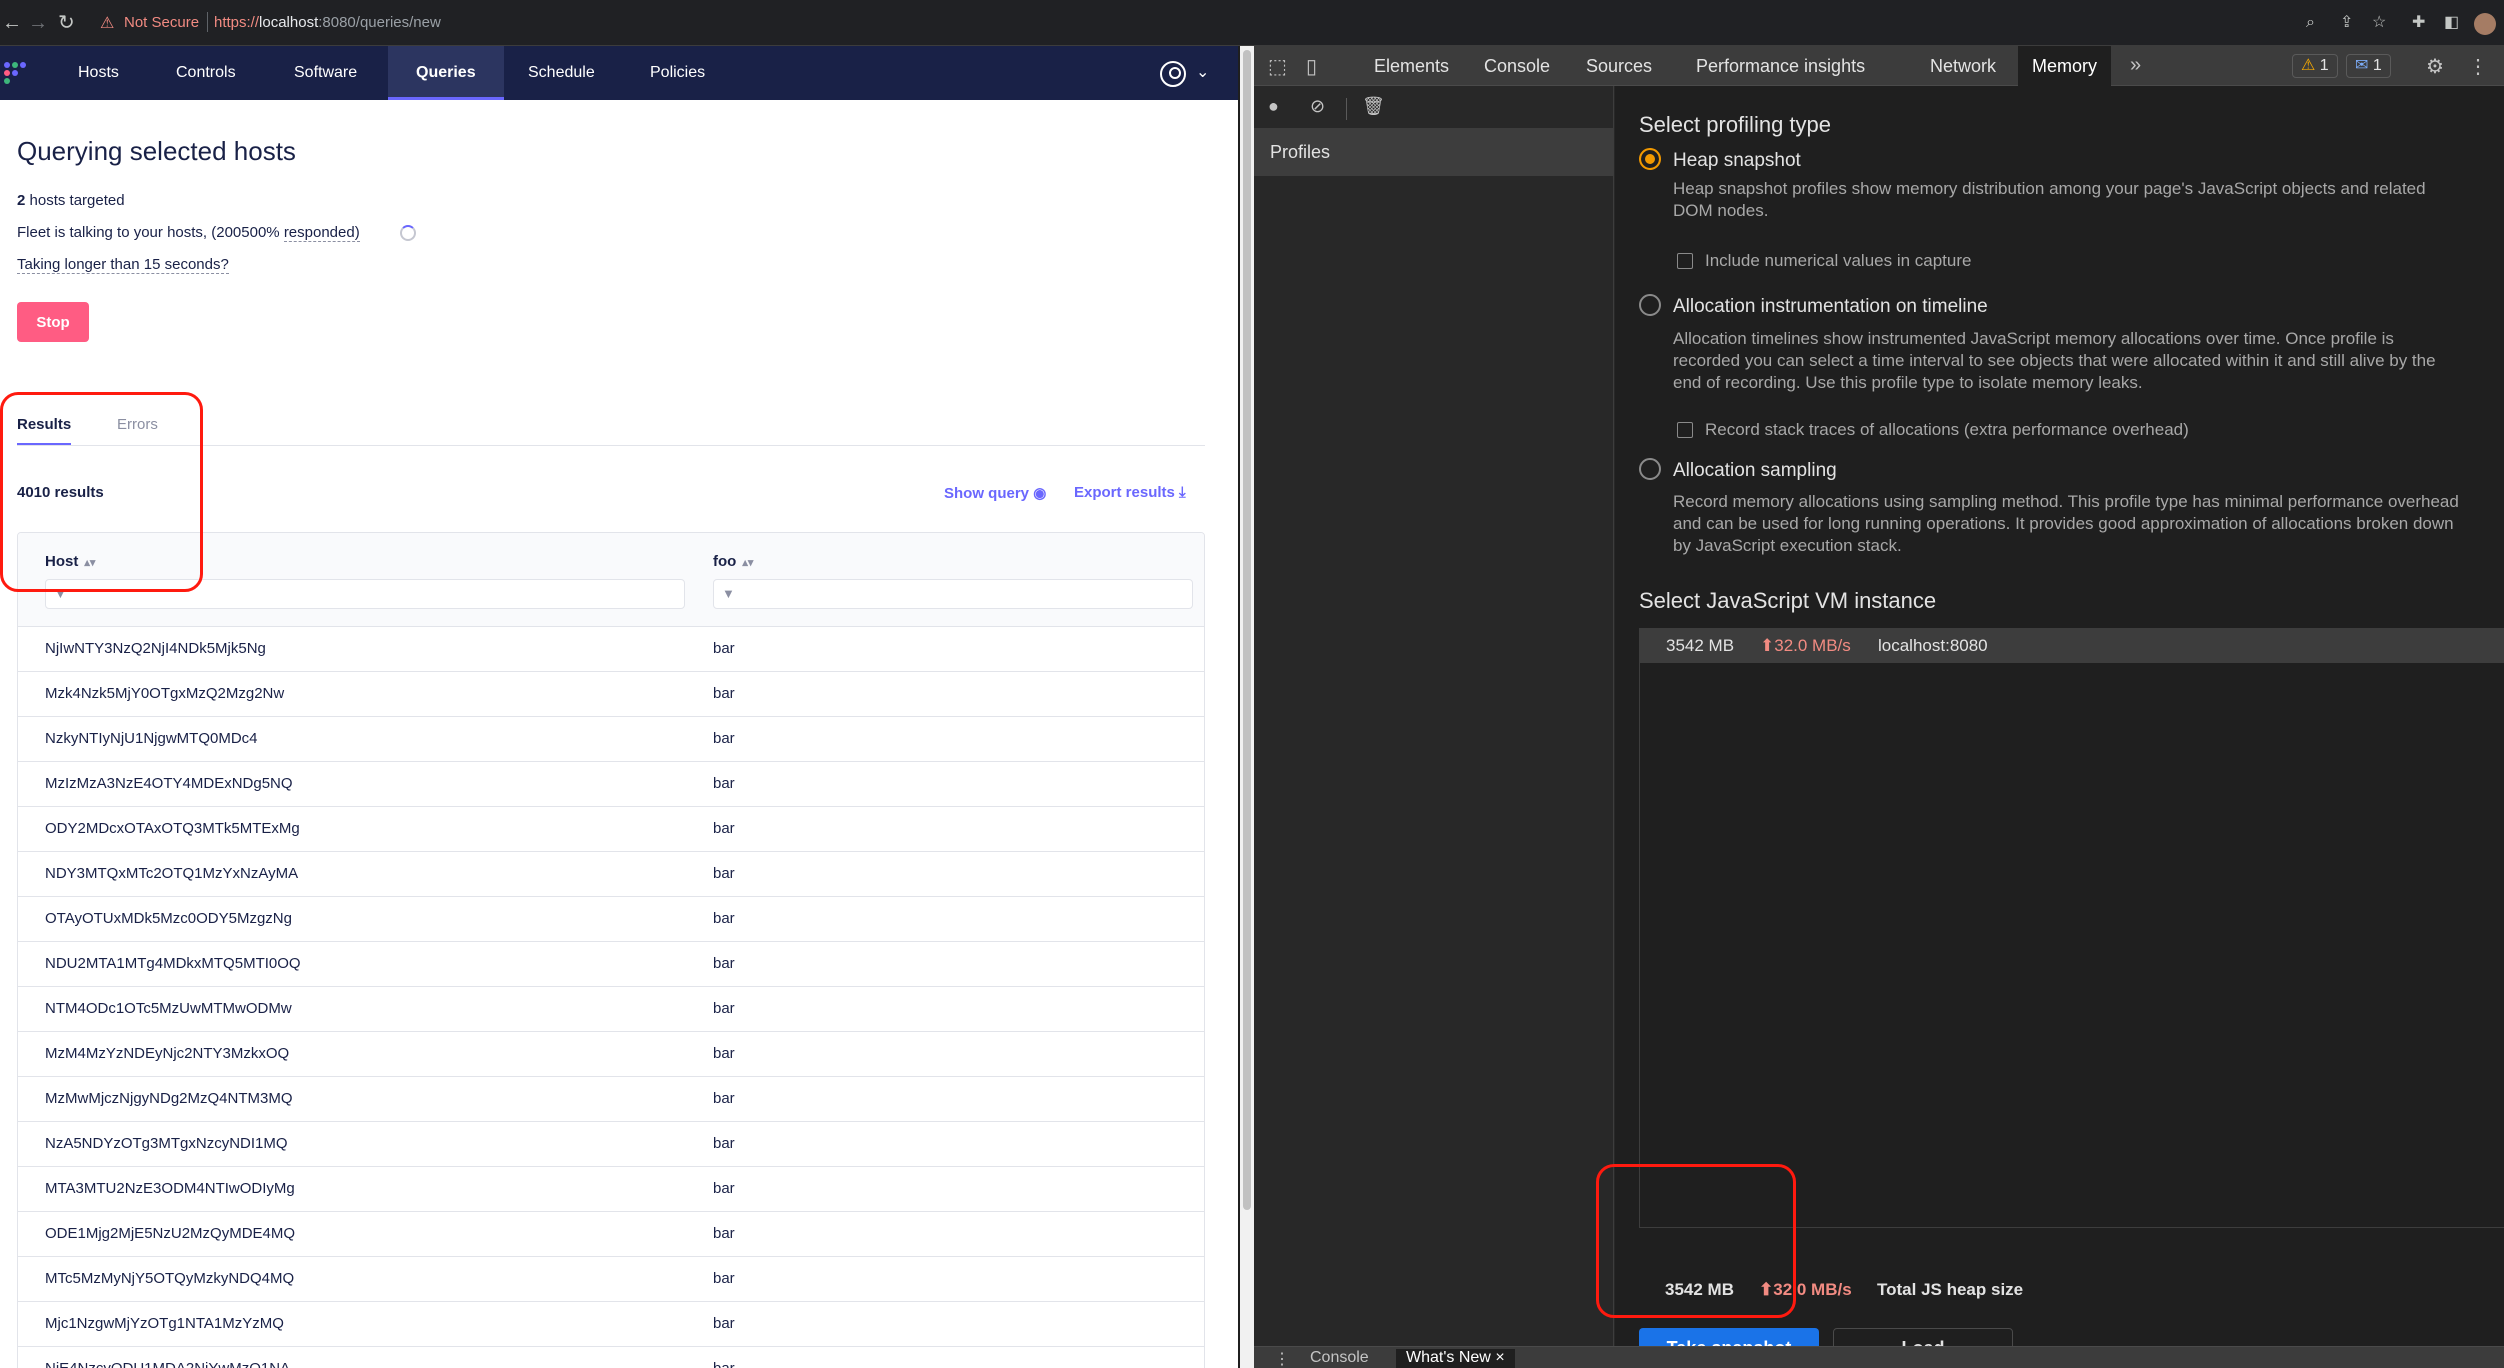 This screenshot has height=1368, width=2504. I want to click on warning-count-badge: ⚠ 1, so click(2315, 66).